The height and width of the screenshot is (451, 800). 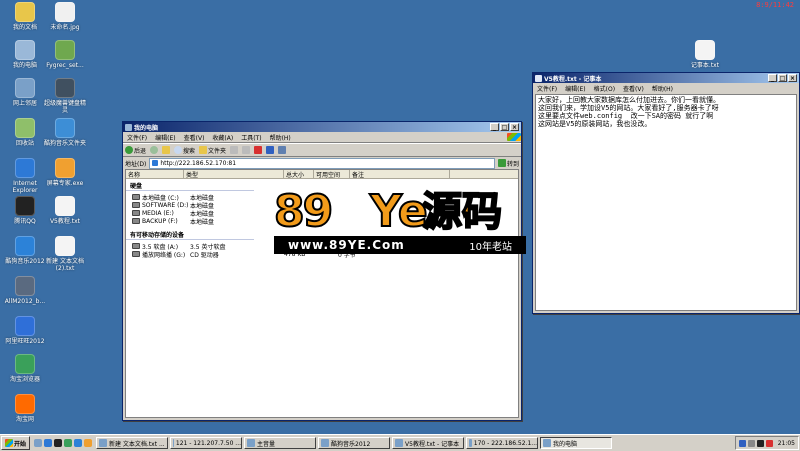 I want to click on desktop-icon: 酷狗音乐文件夹, so click(x=65, y=132).